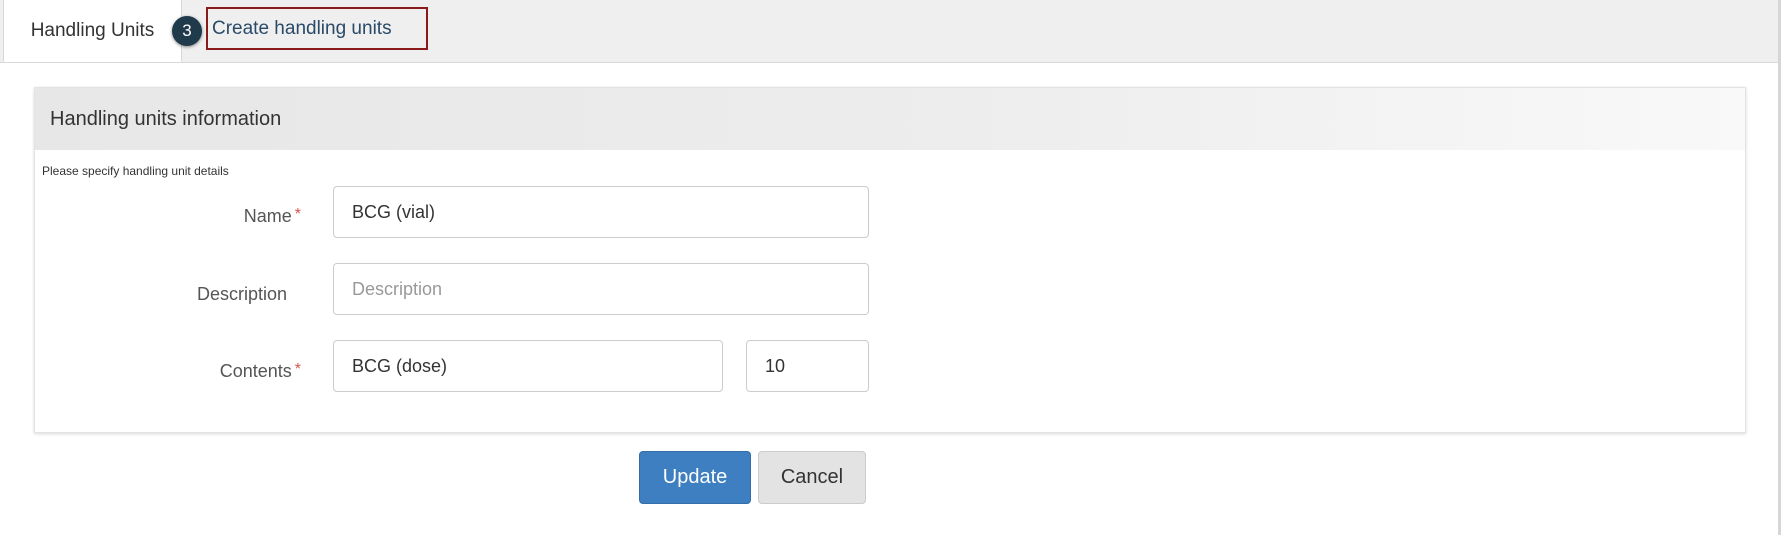 The width and height of the screenshot is (1781, 535). What do you see at coordinates (890, 119) in the screenshot?
I see `panel-heading: Handling units information` at bounding box center [890, 119].